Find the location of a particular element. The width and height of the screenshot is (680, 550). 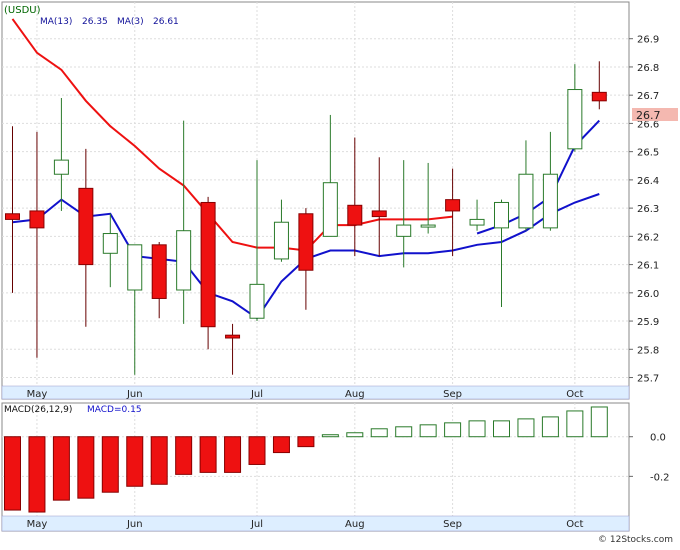

price-ytick-label: 26.5 is located at coordinates (648, 153).